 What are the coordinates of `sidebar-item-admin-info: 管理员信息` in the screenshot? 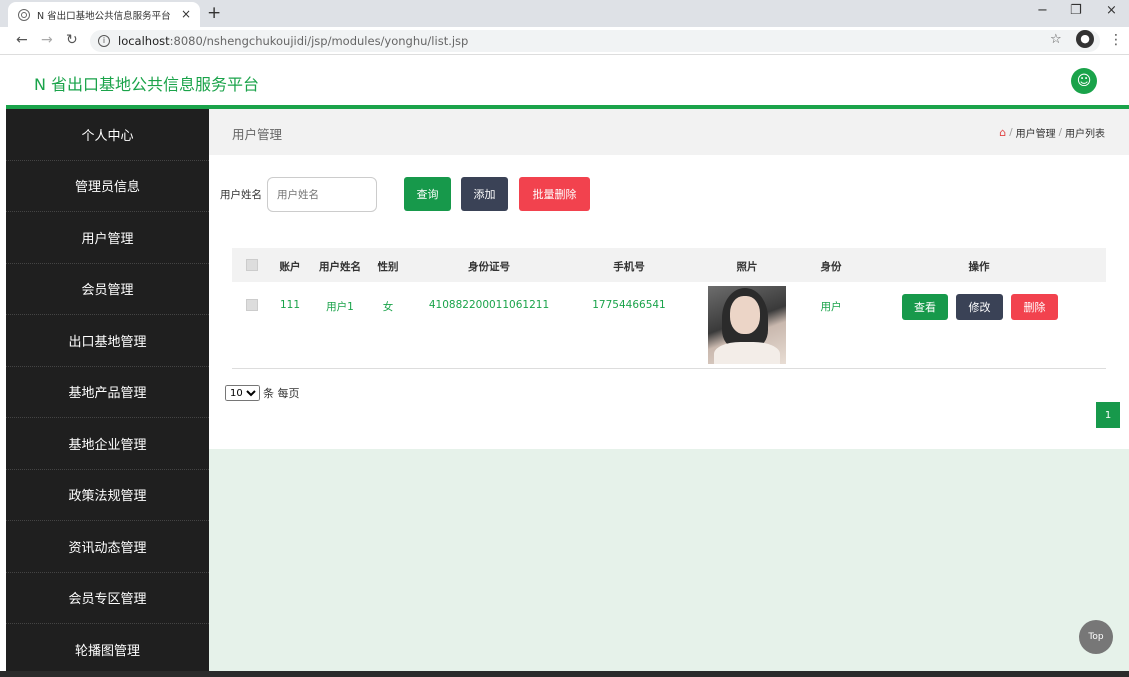 It's located at (107, 186).